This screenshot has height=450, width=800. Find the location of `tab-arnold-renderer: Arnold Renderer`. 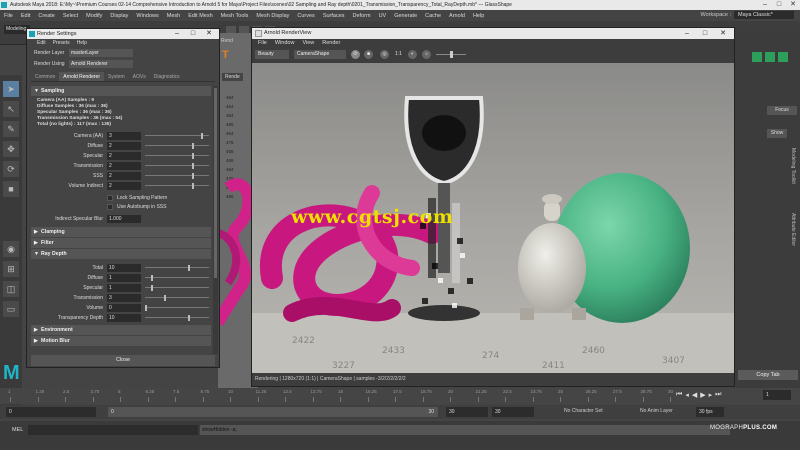

tab-arnold-renderer: Arnold Renderer is located at coordinates (81, 76).